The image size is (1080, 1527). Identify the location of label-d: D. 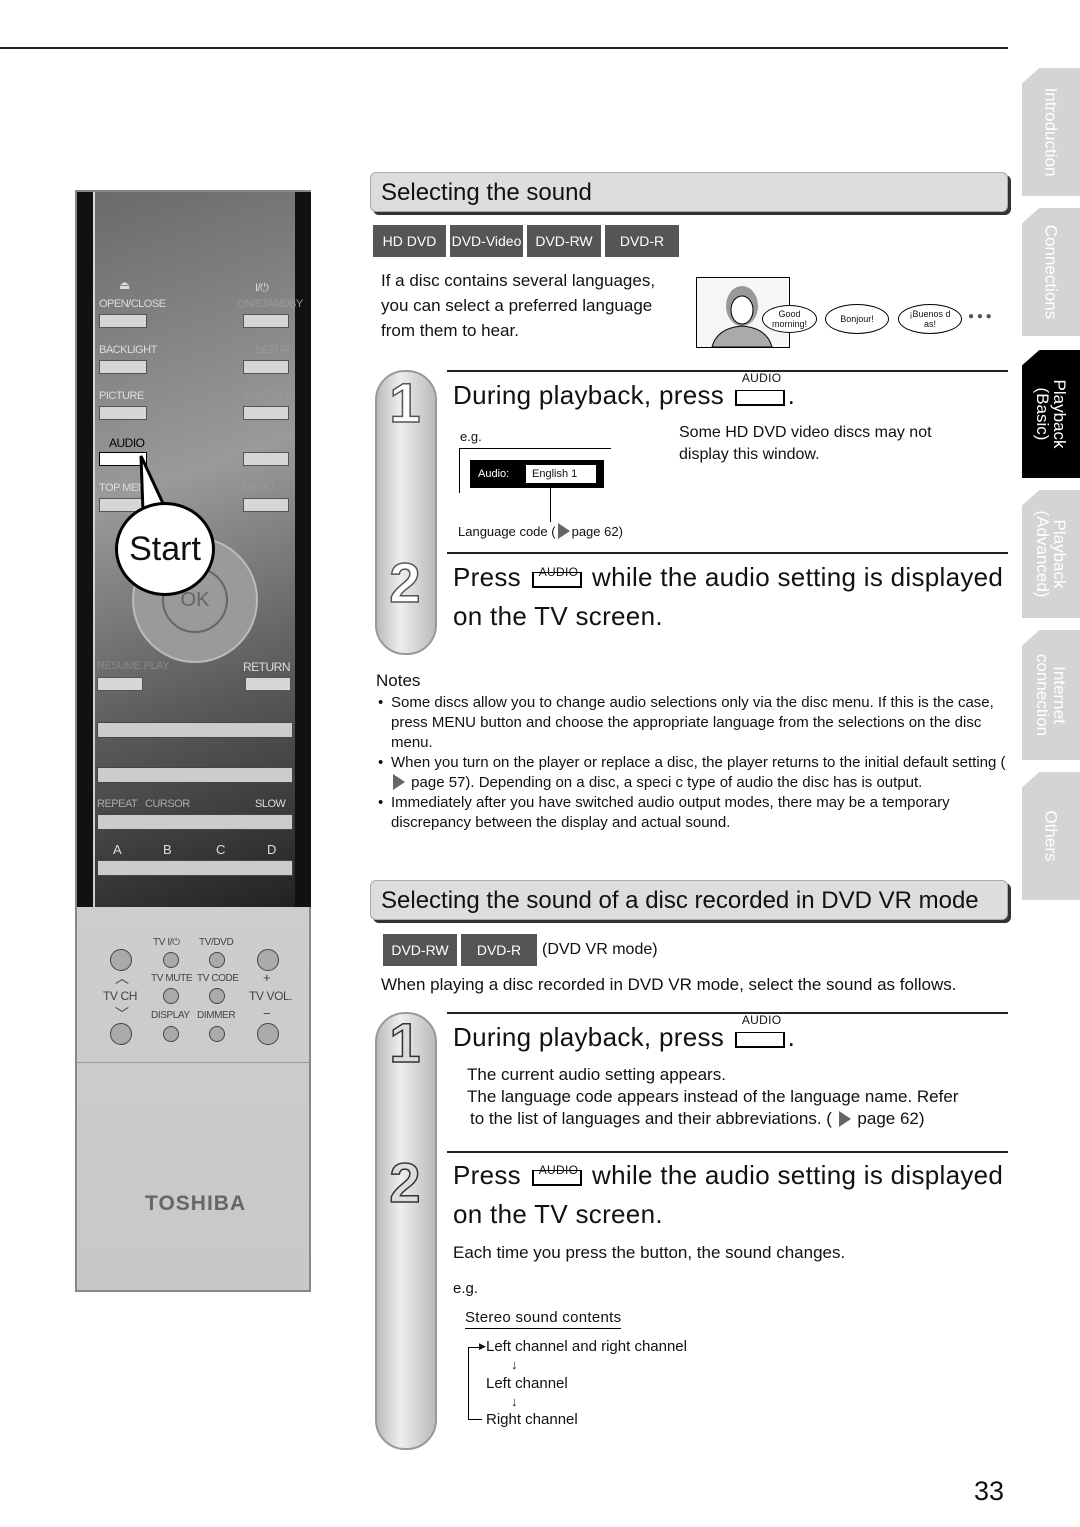
(271, 849).